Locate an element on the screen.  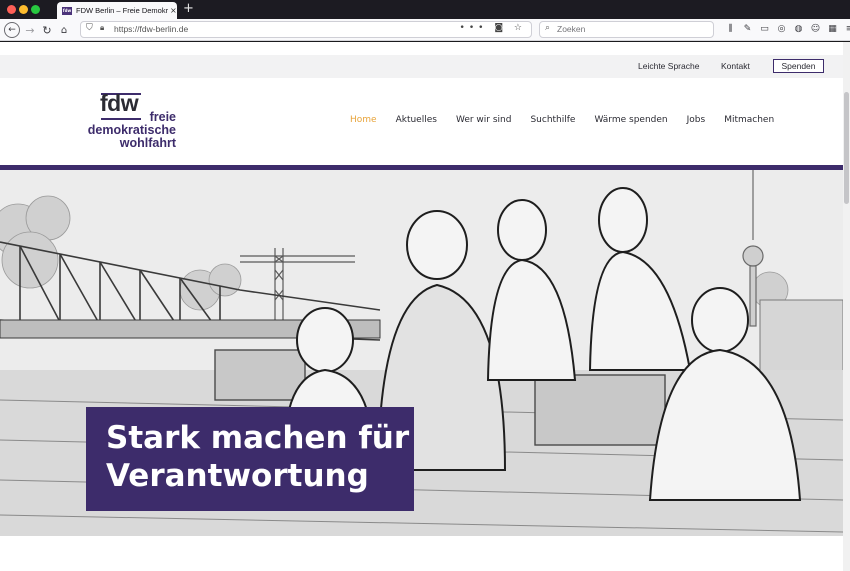
logo-rule-bottom is located at coordinates (121, 119).